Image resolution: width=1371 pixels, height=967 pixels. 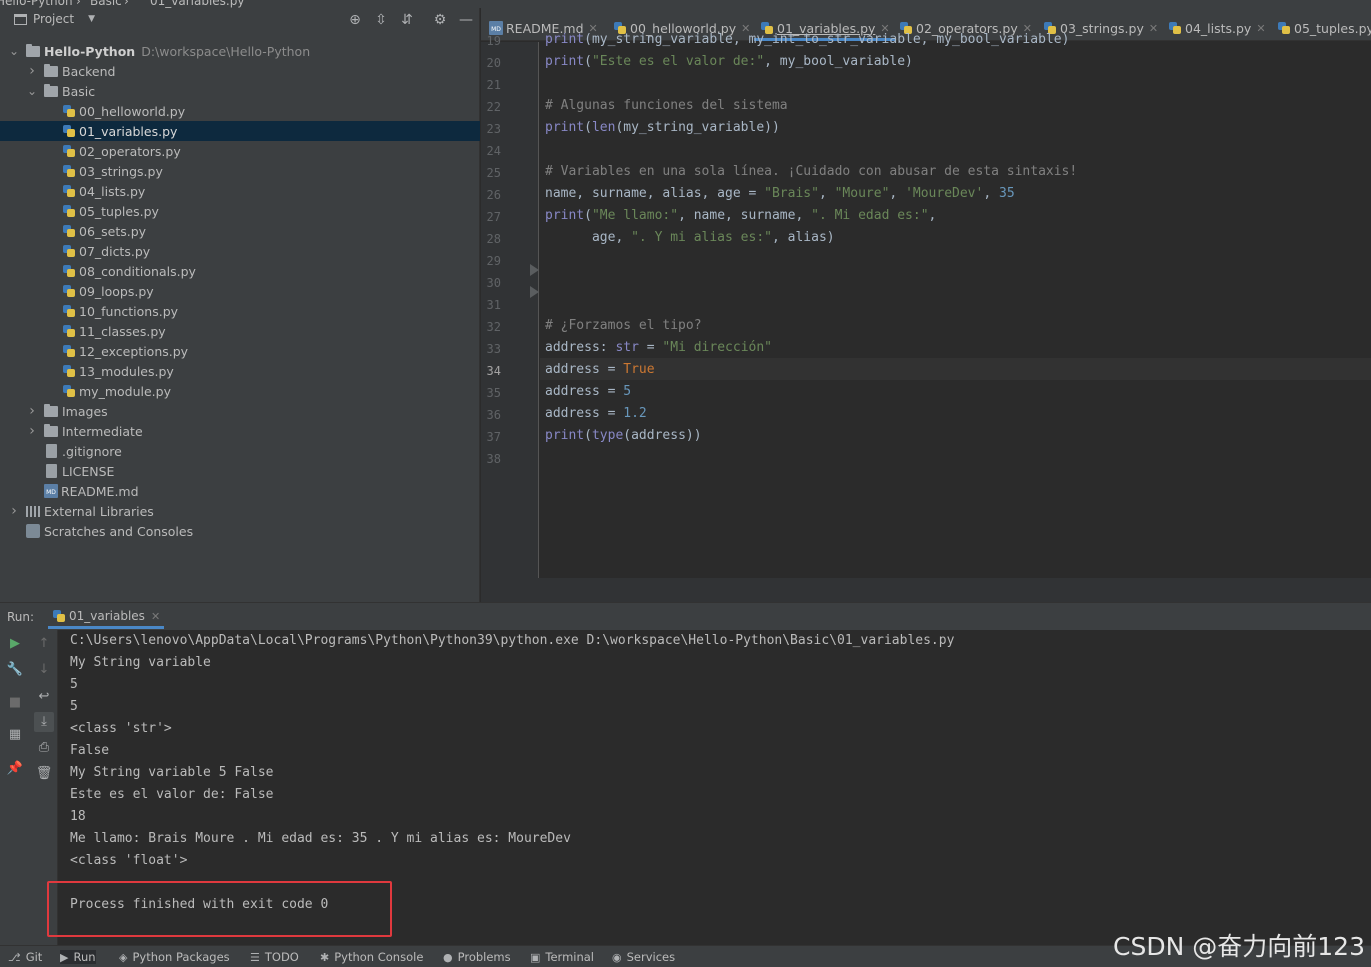 What do you see at coordinates (440, 20) in the screenshot?
I see `gear-icon: ⚙` at bounding box center [440, 20].